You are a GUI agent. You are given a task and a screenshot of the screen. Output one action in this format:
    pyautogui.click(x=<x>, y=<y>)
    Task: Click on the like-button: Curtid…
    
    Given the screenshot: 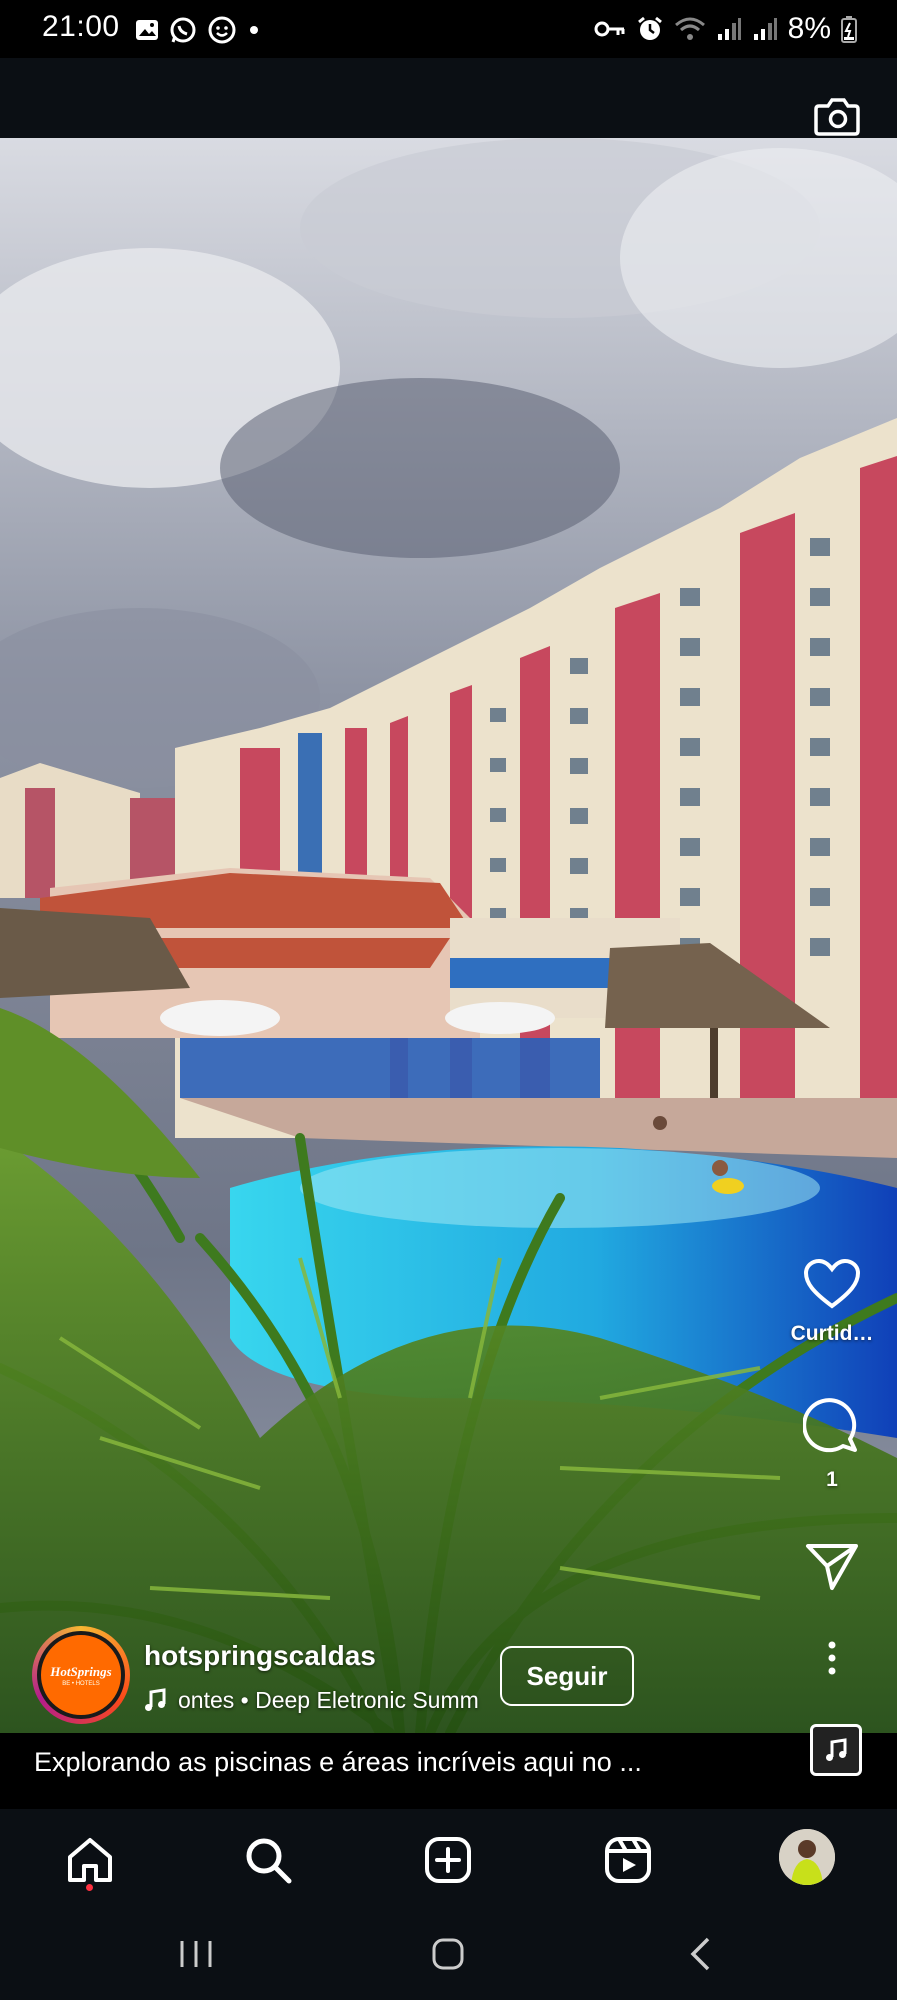 What is the action you would take?
    pyautogui.click(x=832, y=1302)
    